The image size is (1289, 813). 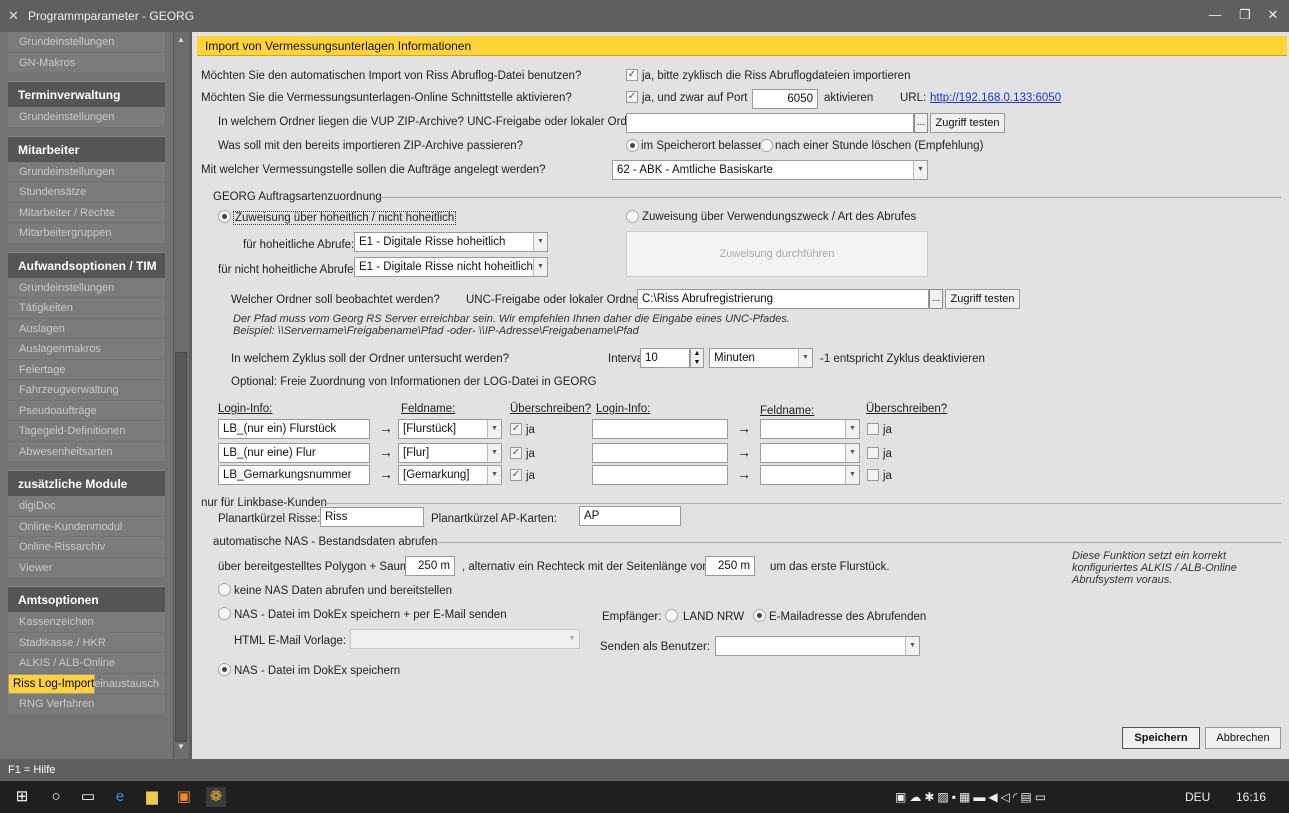 What do you see at coordinates (224, 589) in the screenshot?
I see `nas-none-radio` at bounding box center [224, 589].